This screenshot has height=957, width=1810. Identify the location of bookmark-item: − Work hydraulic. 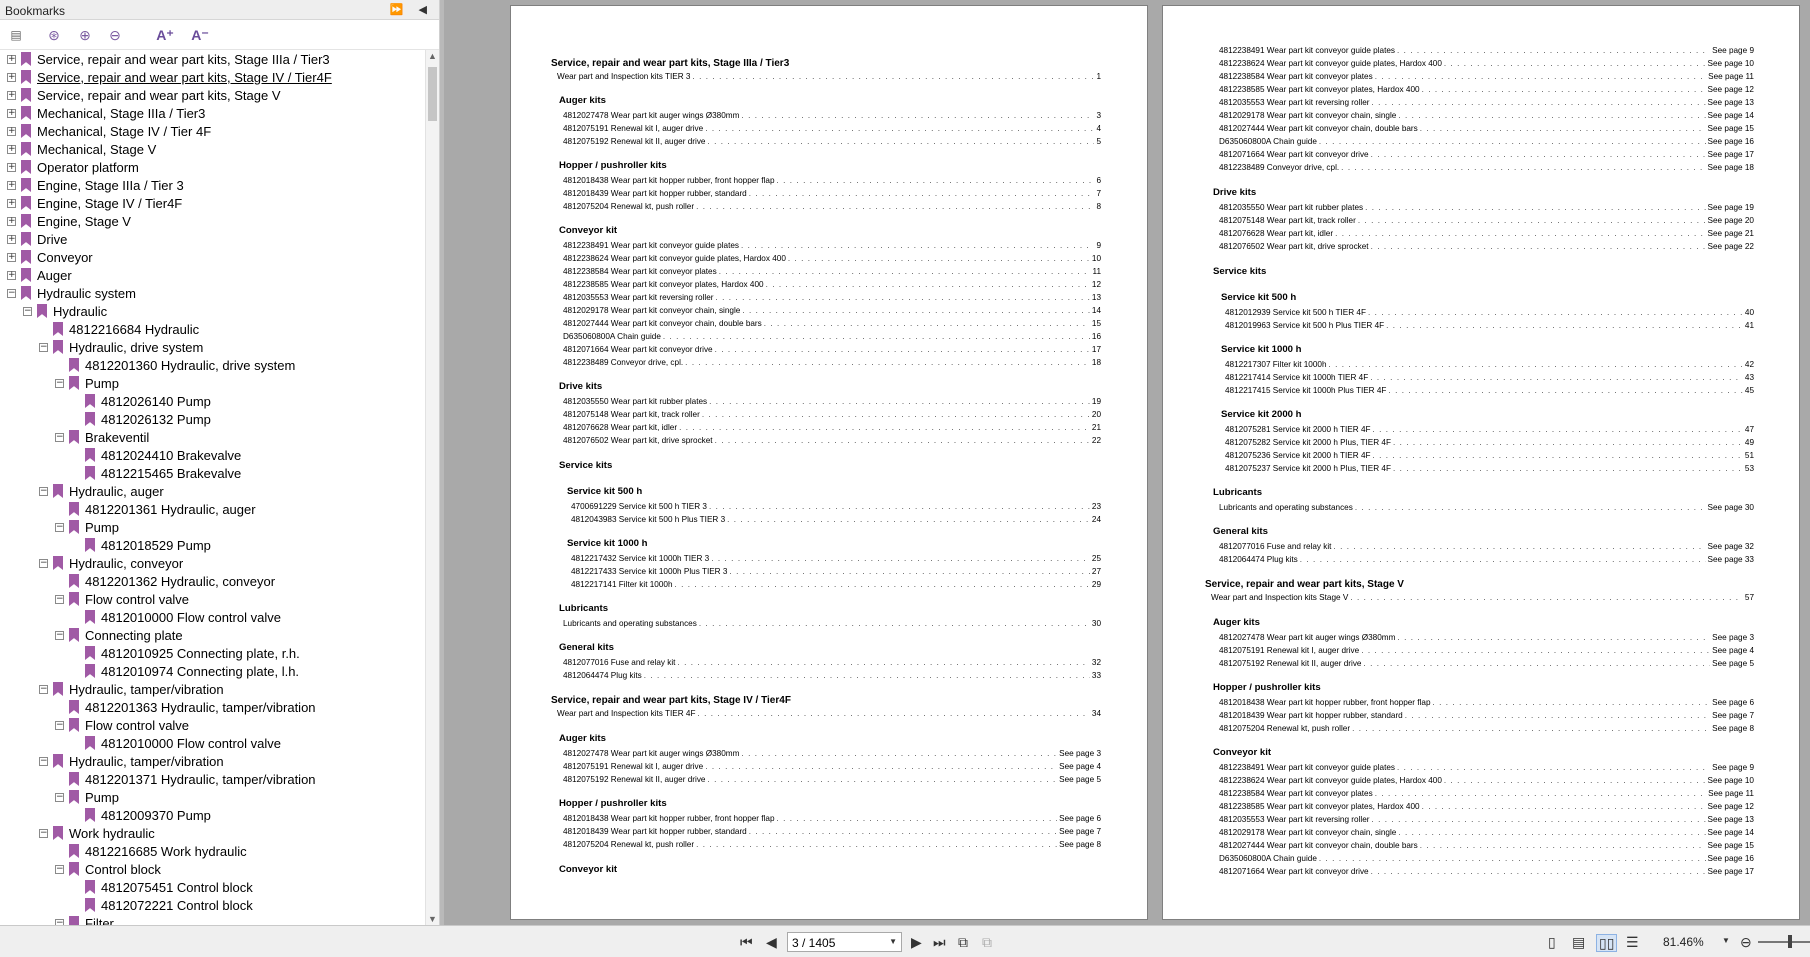
(97, 833).